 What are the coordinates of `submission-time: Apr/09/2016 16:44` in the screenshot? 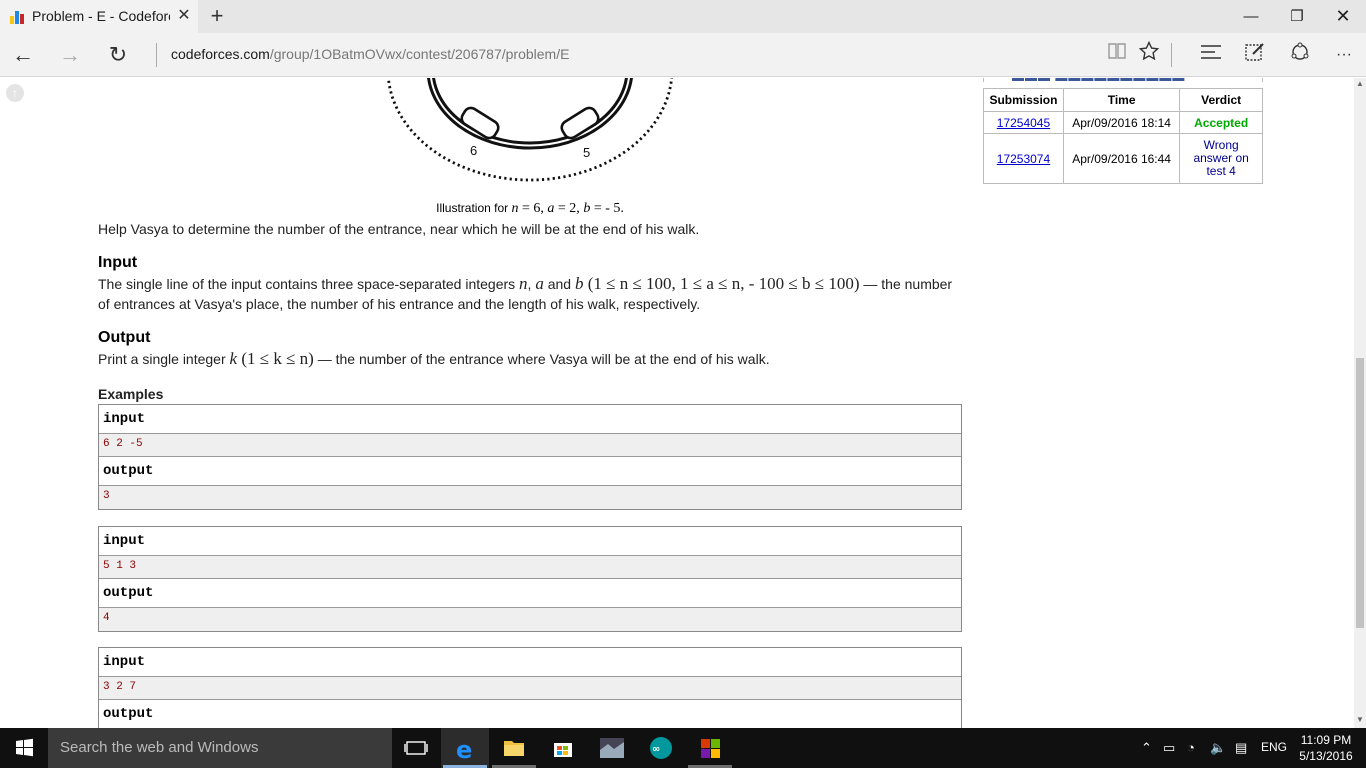 It's located at (1121, 158).